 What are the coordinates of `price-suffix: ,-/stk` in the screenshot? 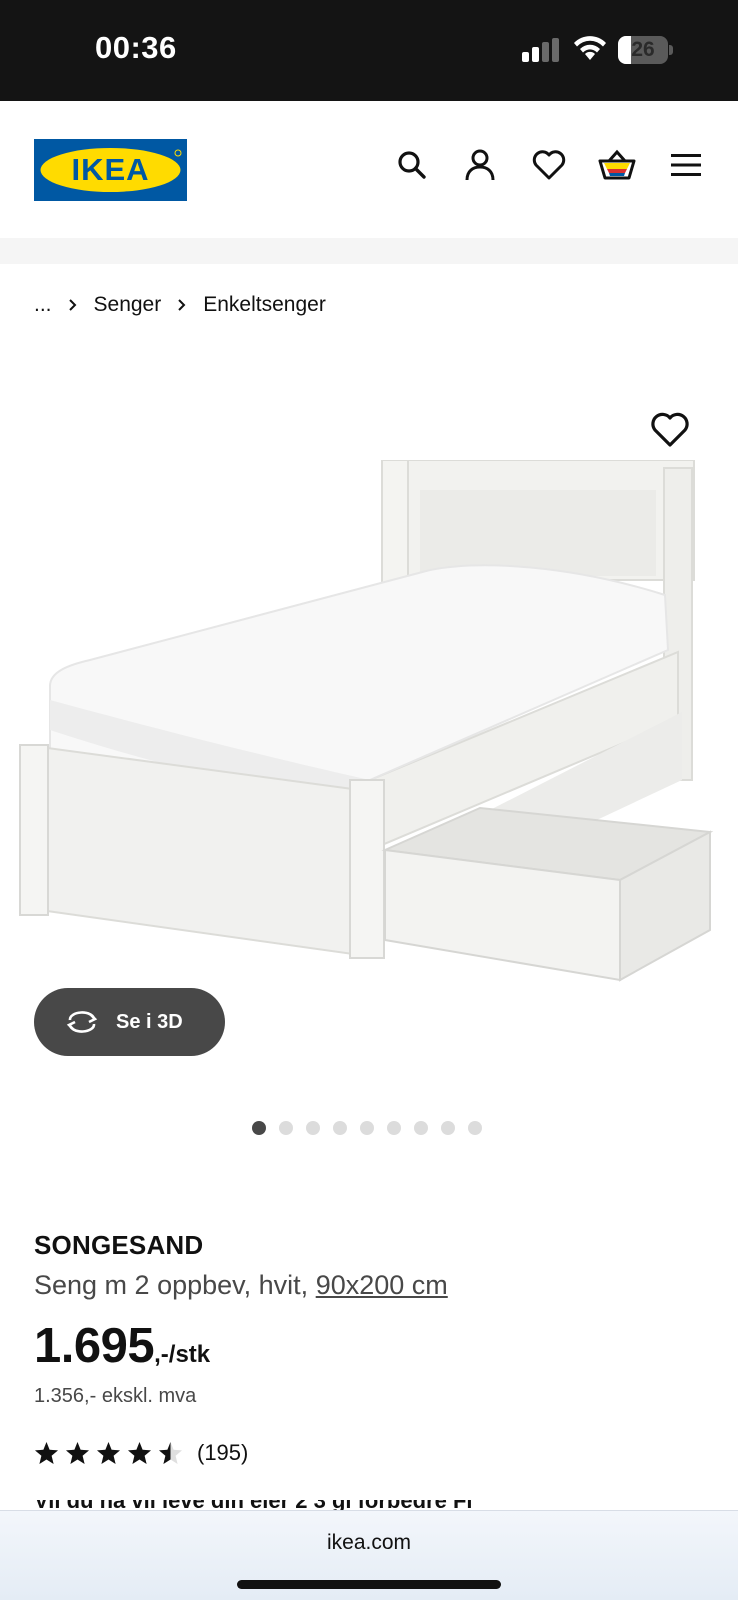 It's located at (182, 1354).